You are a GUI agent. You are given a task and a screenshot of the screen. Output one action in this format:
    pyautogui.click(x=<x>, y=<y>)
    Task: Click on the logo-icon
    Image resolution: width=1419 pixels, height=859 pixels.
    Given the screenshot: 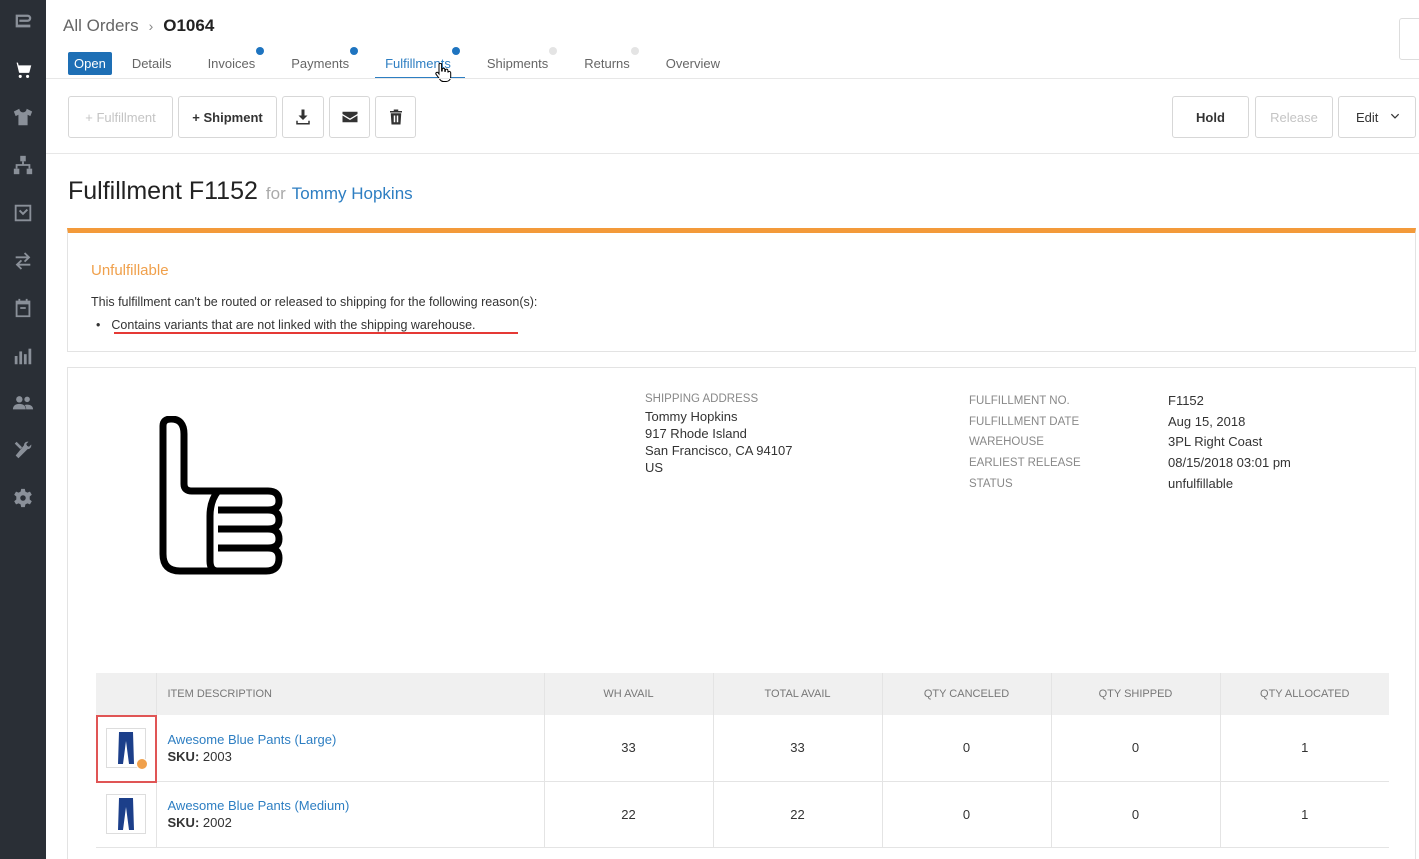 What is the action you would take?
    pyautogui.click(x=23, y=21)
    